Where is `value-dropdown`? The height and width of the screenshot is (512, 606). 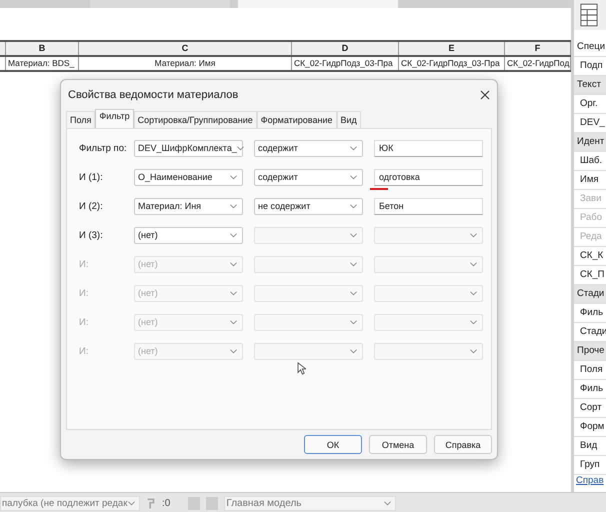 value-dropdown is located at coordinates (428, 235).